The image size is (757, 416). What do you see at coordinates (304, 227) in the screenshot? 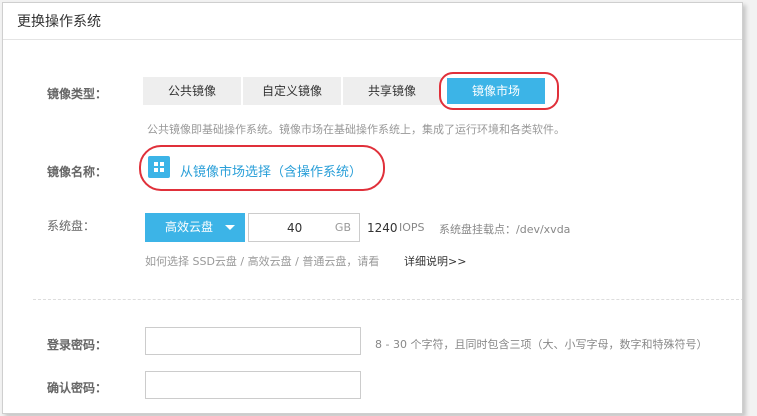
I see `disk-size-input: 40 GB` at bounding box center [304, 227].